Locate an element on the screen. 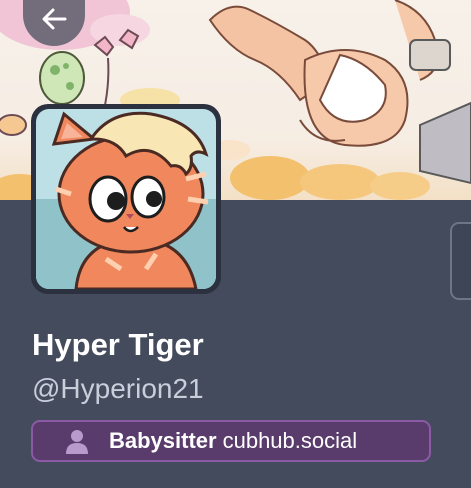  person-icon is located at coordinates (77, 441).